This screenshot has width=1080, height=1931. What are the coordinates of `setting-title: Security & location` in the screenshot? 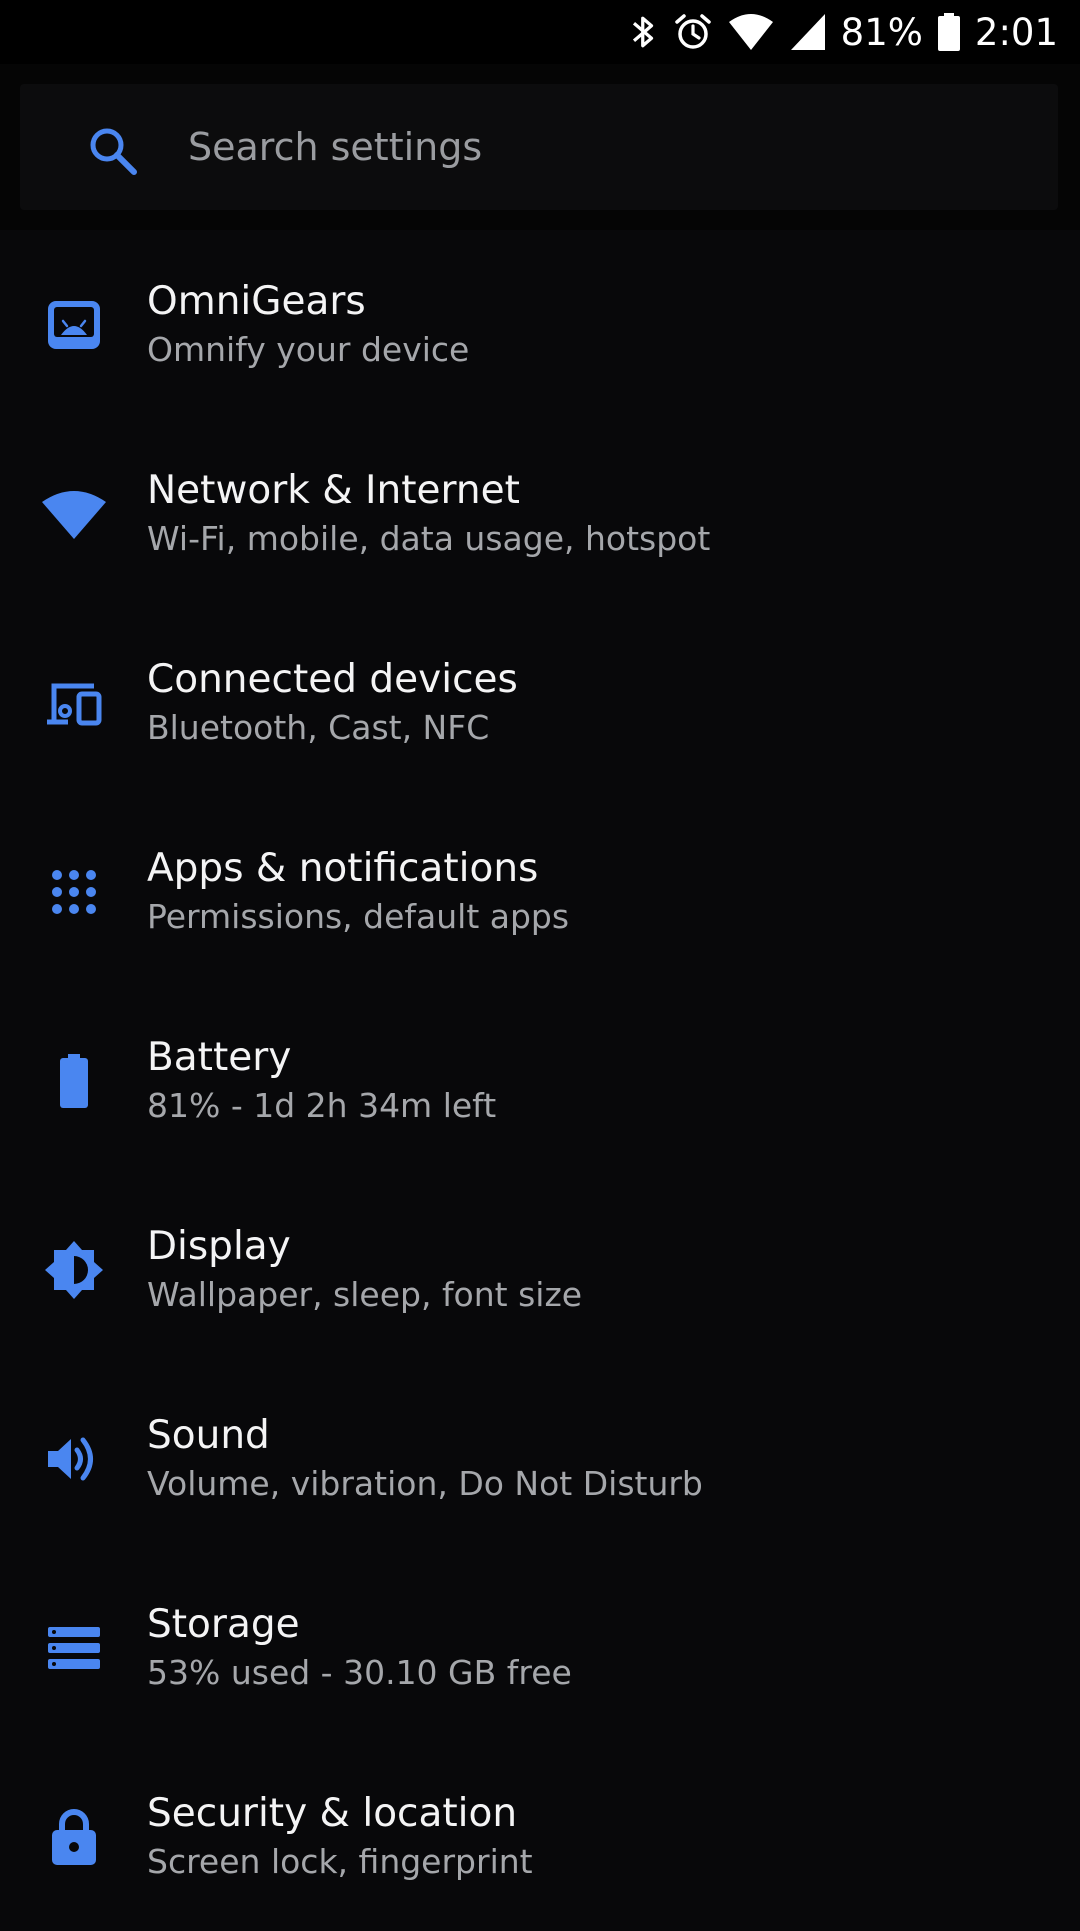 It's located at (332, 1813).